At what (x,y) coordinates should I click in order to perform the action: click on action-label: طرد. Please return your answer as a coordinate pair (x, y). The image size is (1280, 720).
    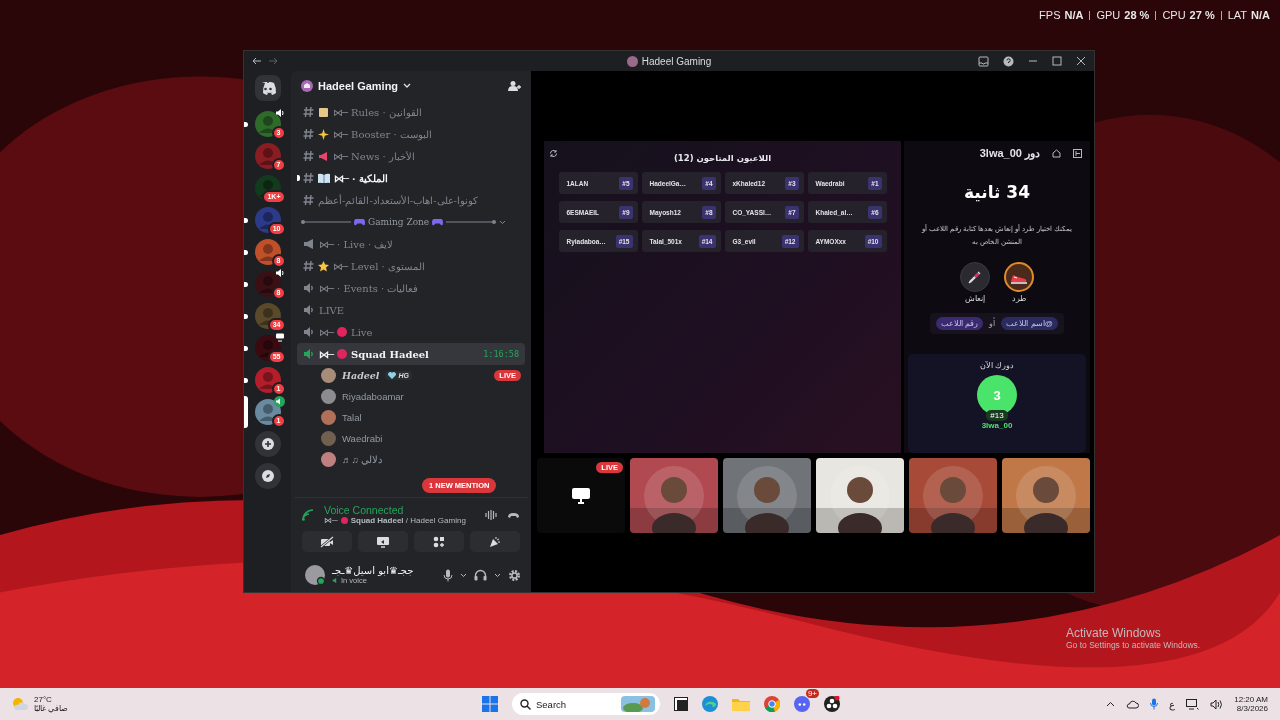
    Looking at the image, I should click on (1019, 298).